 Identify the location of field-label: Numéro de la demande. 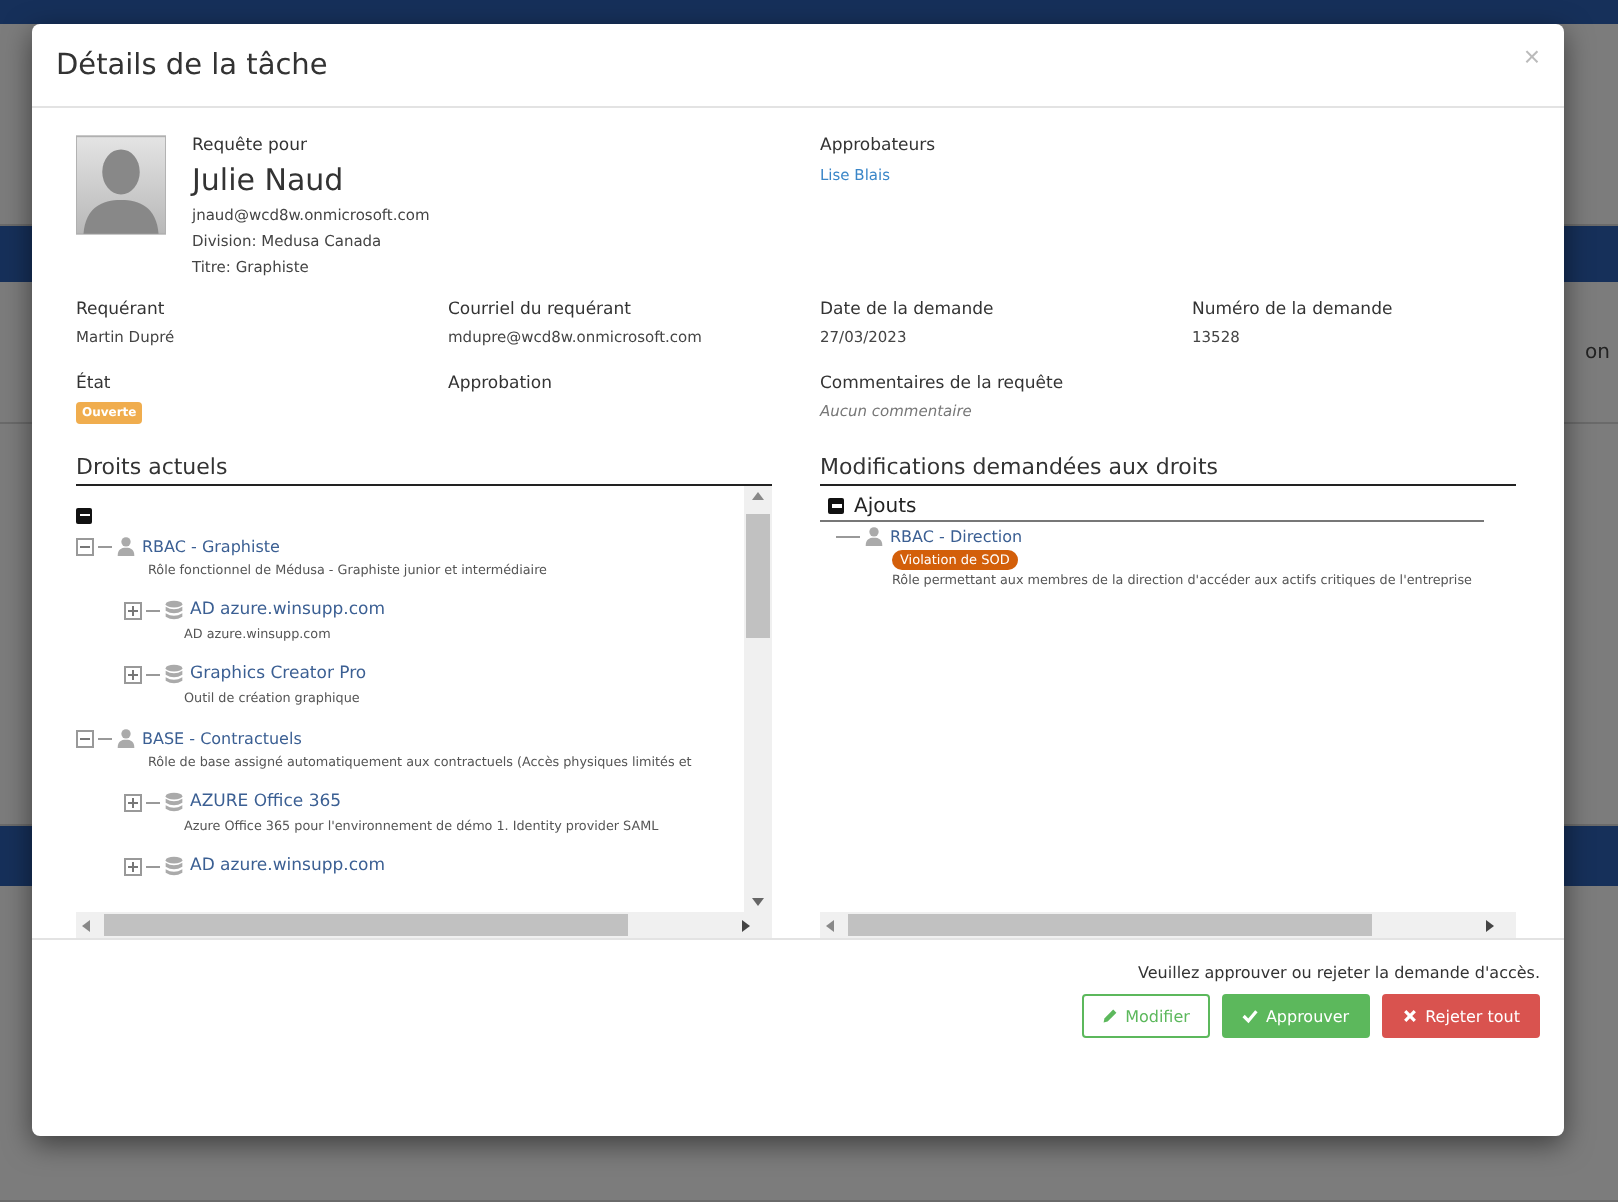
(1293, 311).